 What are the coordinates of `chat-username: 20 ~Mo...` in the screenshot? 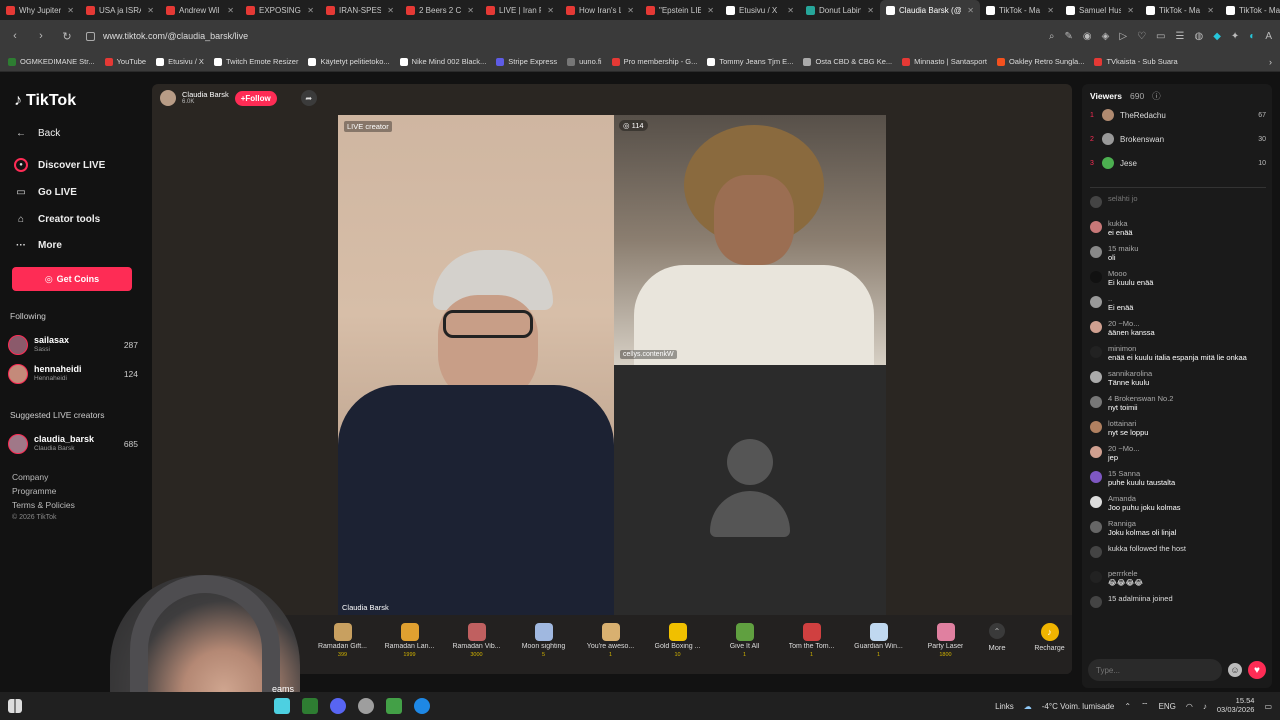 It's located at (1131, 323).